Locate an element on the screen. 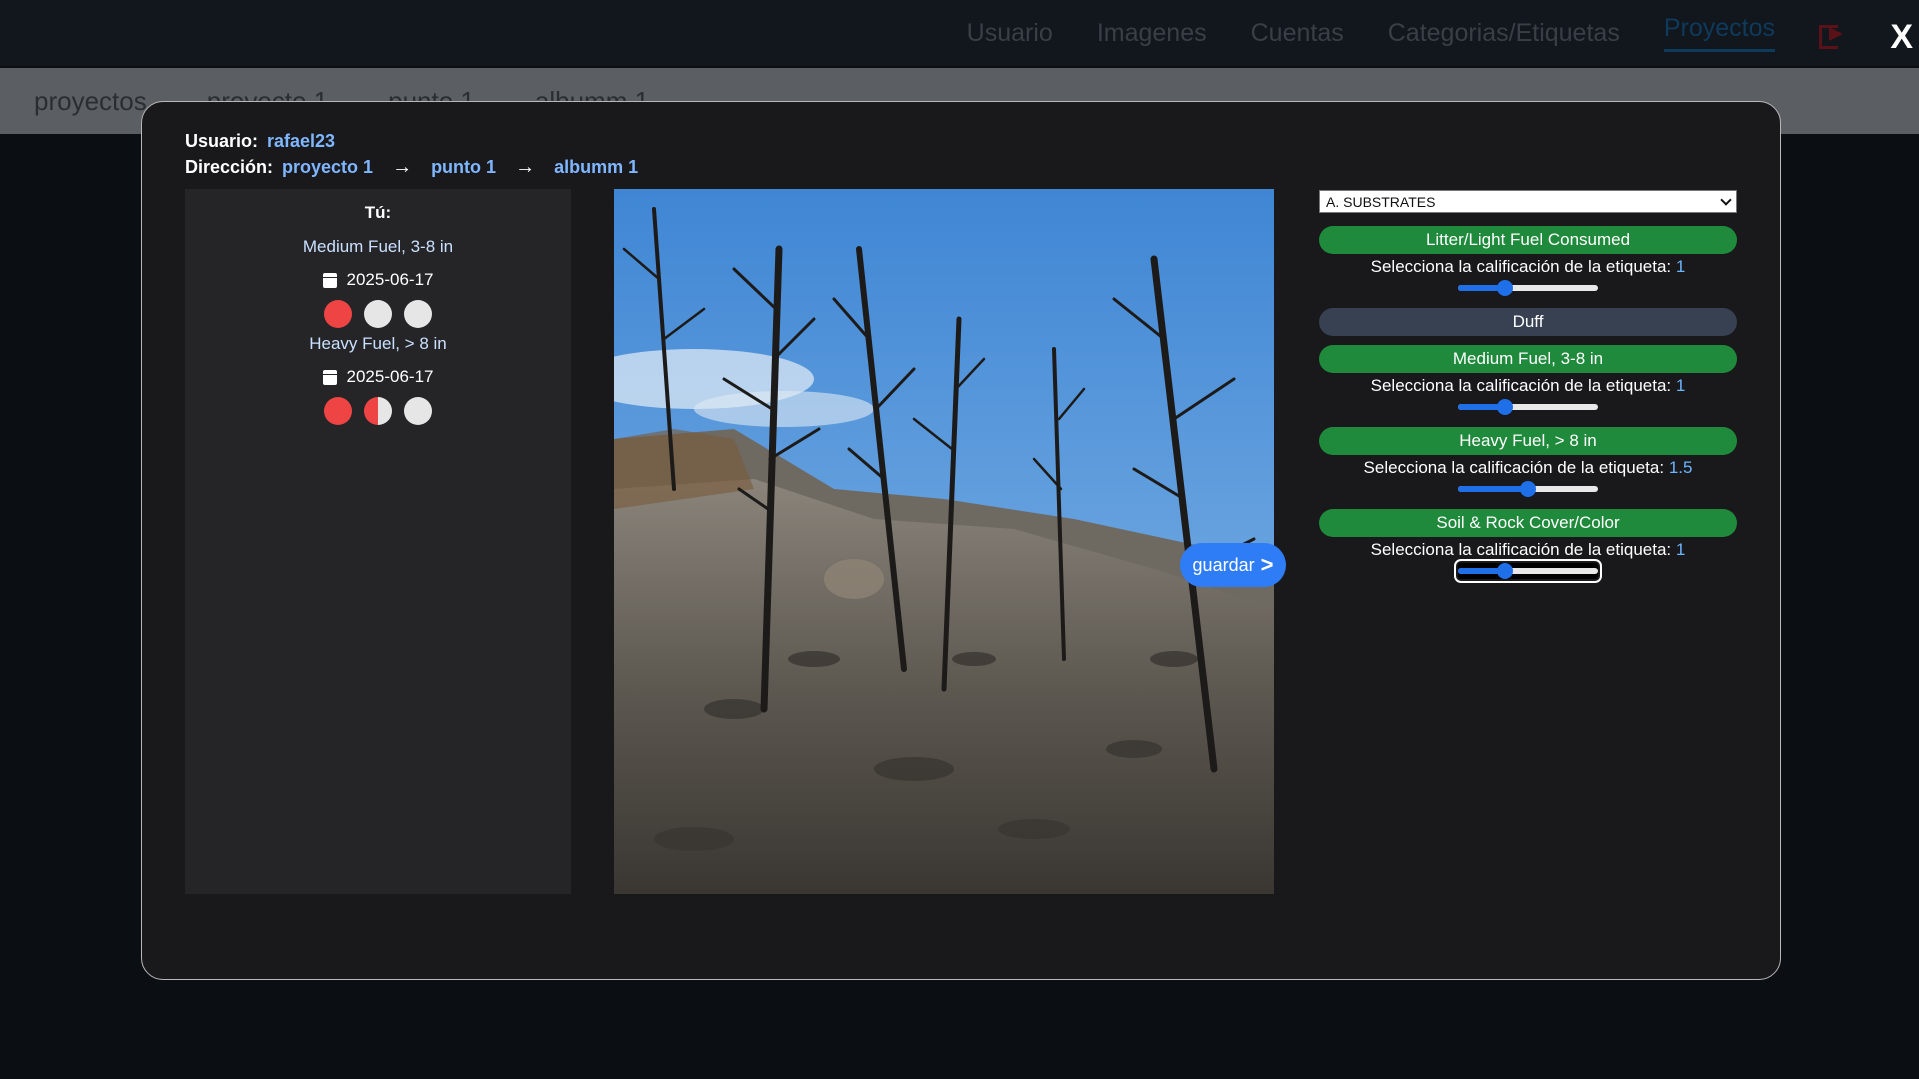 The image size is (1919, 1079). breadcrumb-item: proyectos is located at coordinates (90, 100).